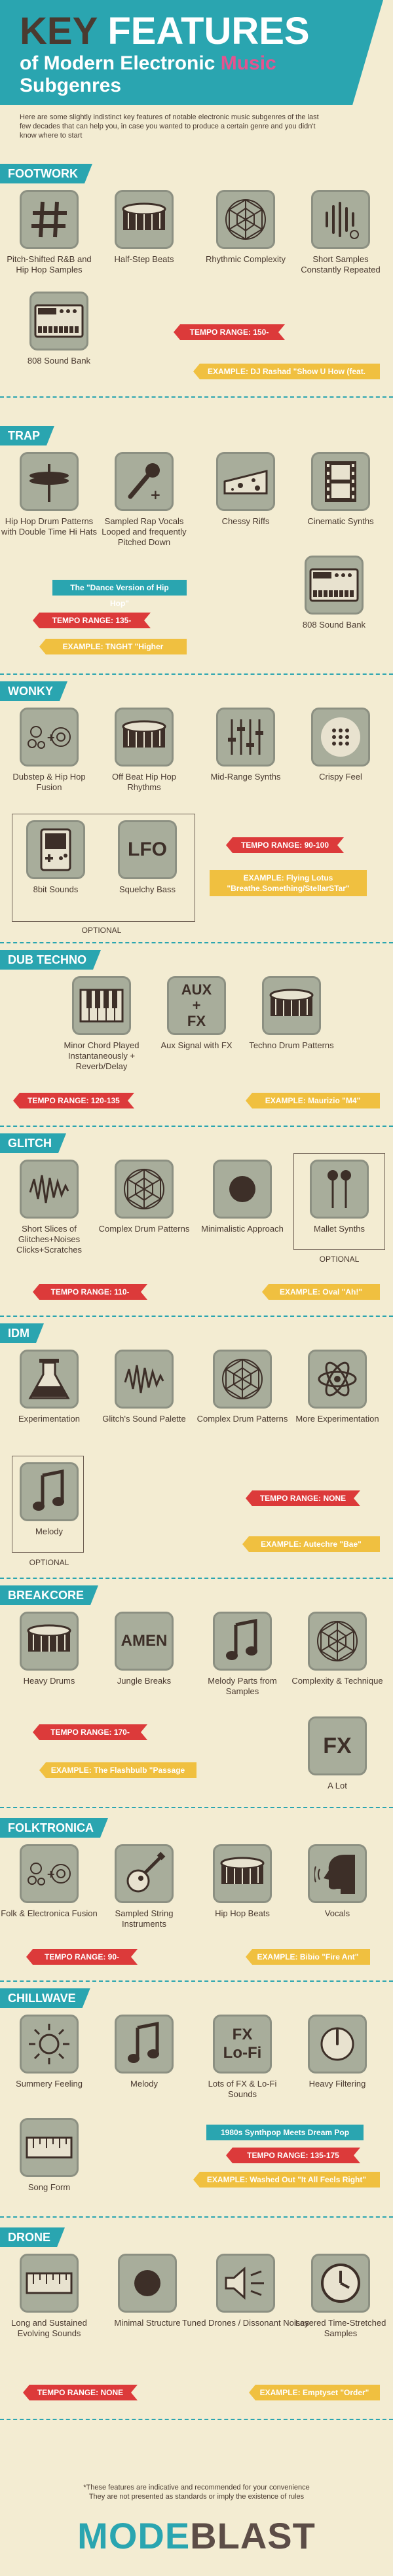 This screenshot has width=393, height=2576. I want to click on waveform-icon, so click(341, 220).